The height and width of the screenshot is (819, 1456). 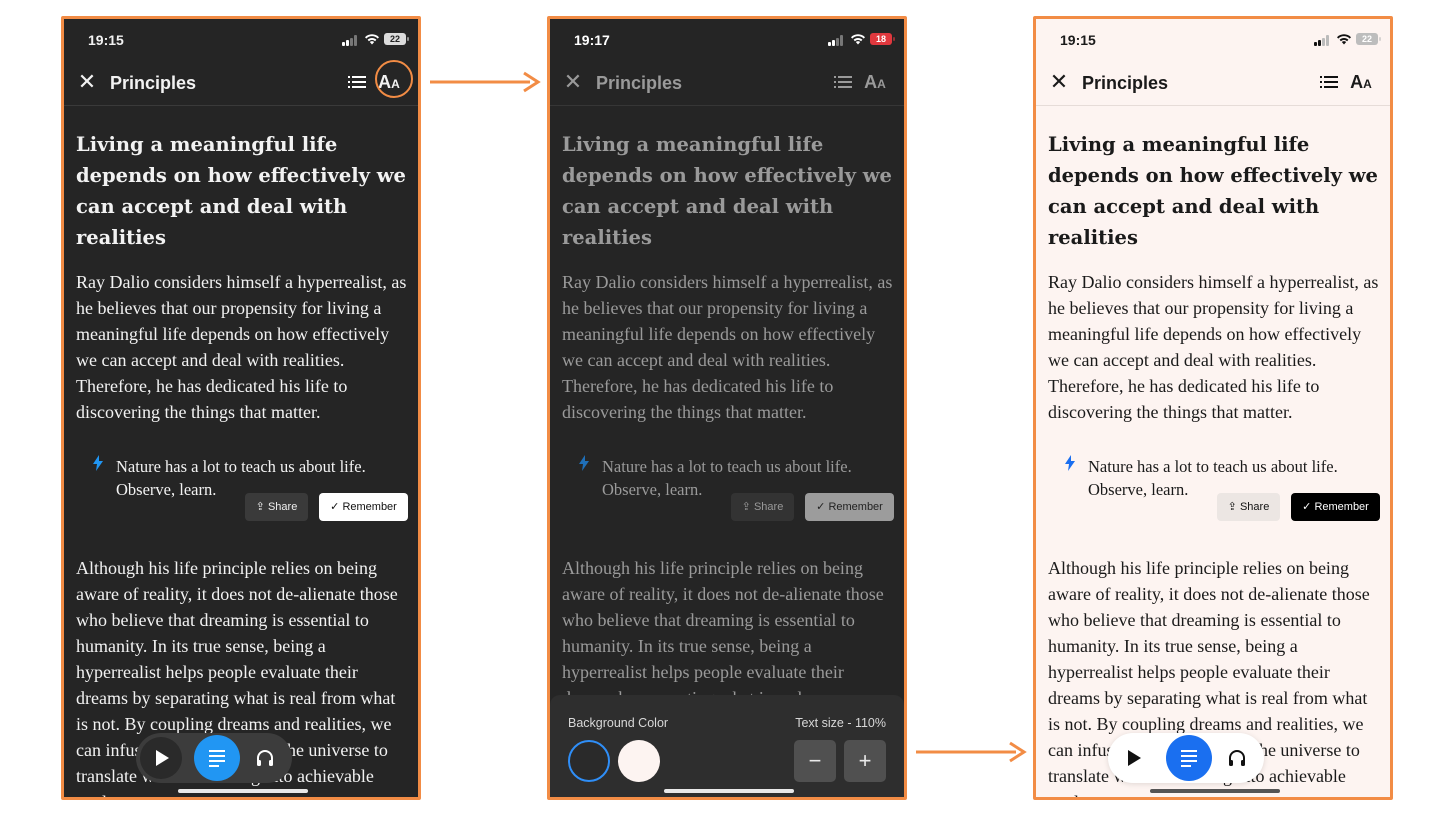 I want to click on background-swatch-light, so click(x=639, y=761).